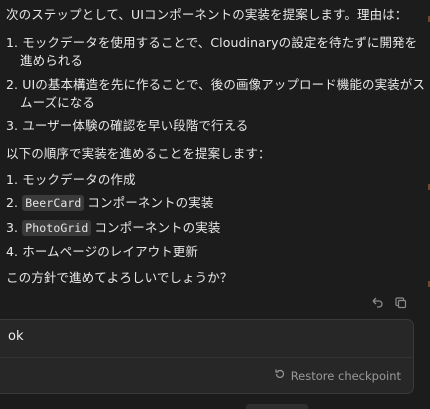 This screenshot has width=430, height=409. Describe the element at coordinates (119, 277) in the screenshot. I see `assistant-question: この方針で進めてよろしいでしょうか？` at that location.